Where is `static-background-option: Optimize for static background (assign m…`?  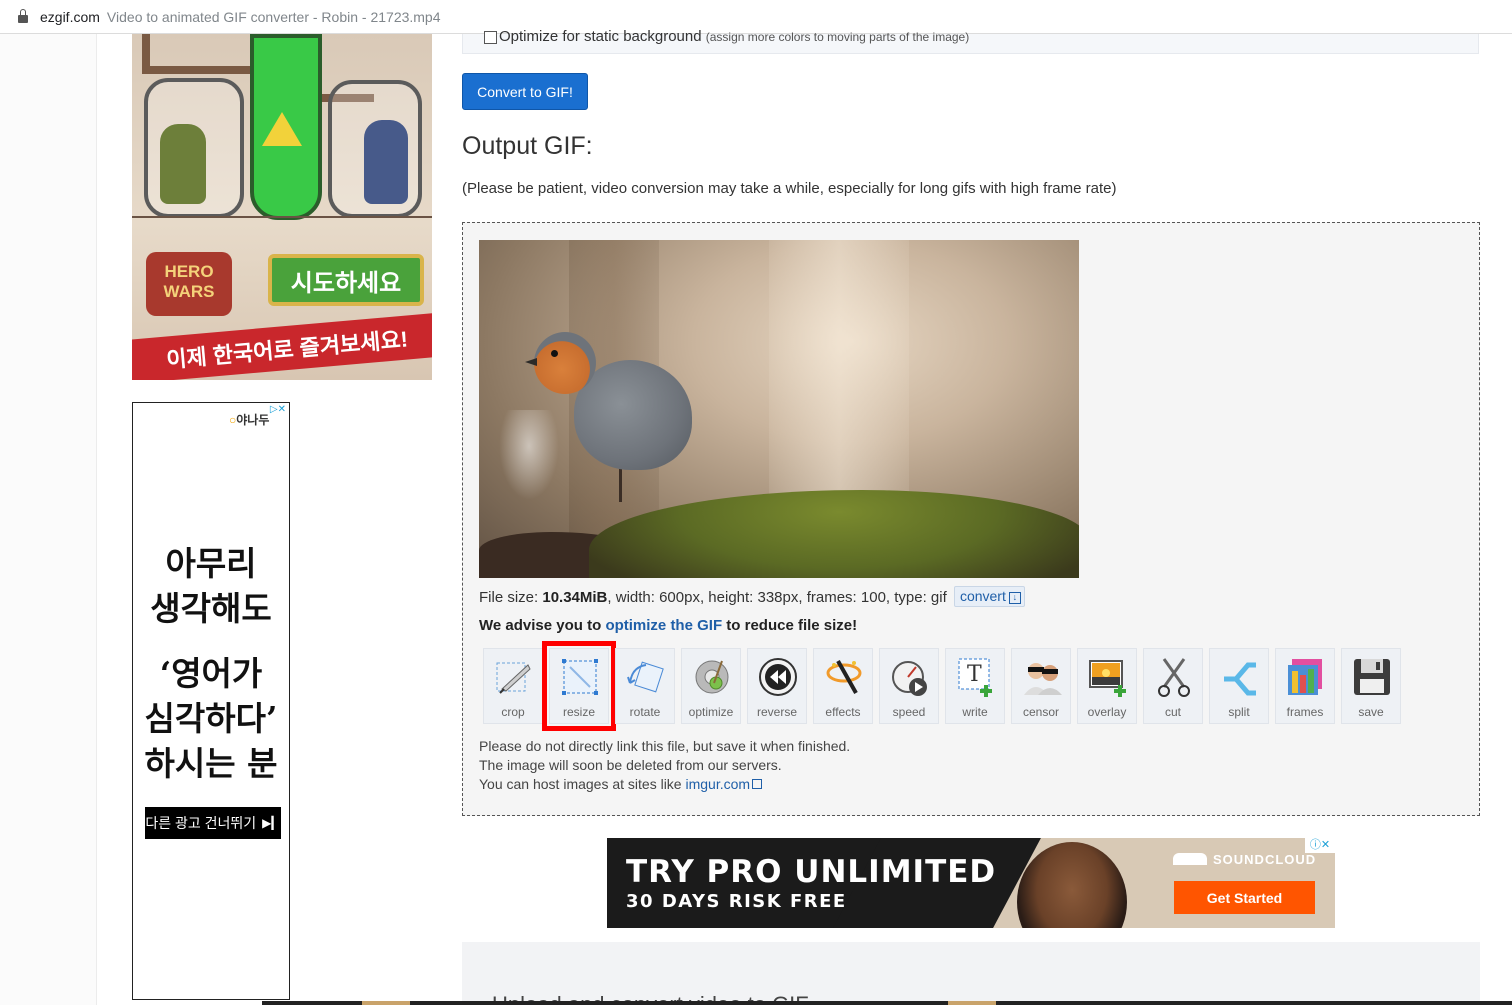
static-background-option: Optimize for static background (assign m… is located at coordinates (734, 36).